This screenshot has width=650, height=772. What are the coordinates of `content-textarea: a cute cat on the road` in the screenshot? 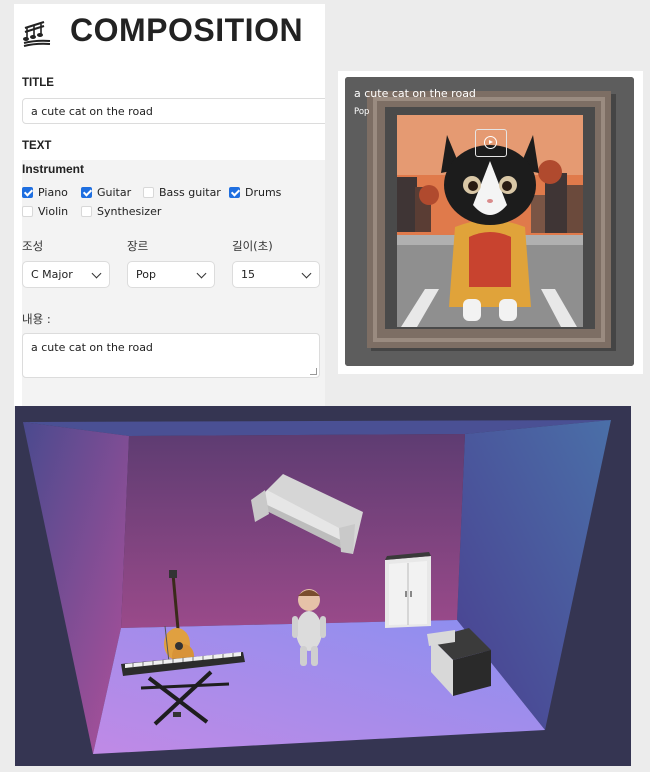 It's located at (171, 355).